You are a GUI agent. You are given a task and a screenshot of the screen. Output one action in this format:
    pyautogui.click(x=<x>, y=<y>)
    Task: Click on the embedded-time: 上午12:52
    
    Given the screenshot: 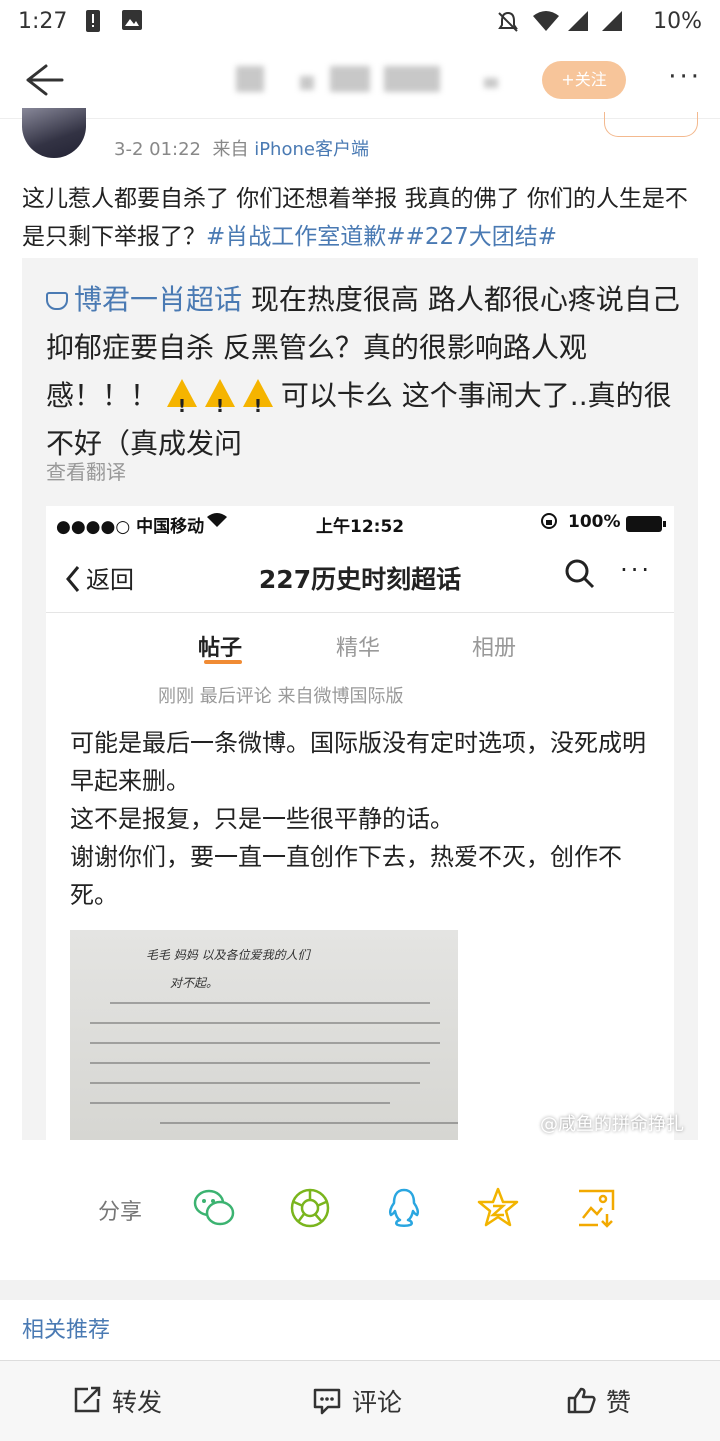 What is the action you would take?
    pyautogui.click(x=360, y=527)
    